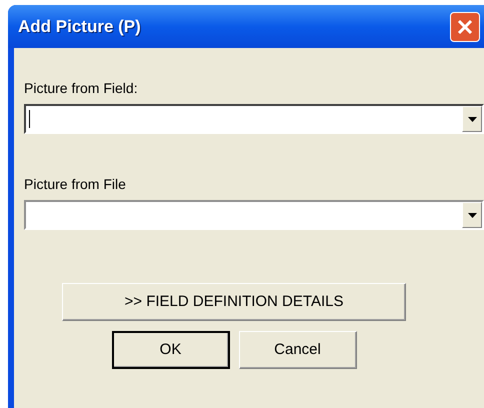  Describe the element at coordinates (171, 350) in the screenshot. I see `dialog-button: OK` at that location.